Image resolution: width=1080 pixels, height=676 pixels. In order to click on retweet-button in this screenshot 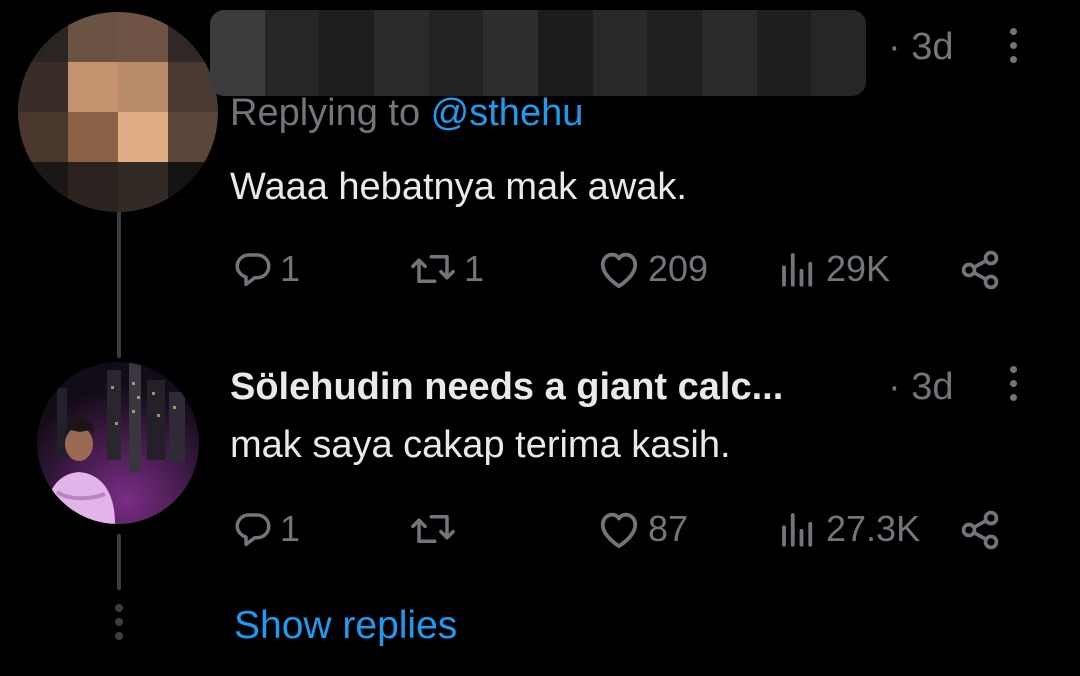, I will do `click(436, 529)`.